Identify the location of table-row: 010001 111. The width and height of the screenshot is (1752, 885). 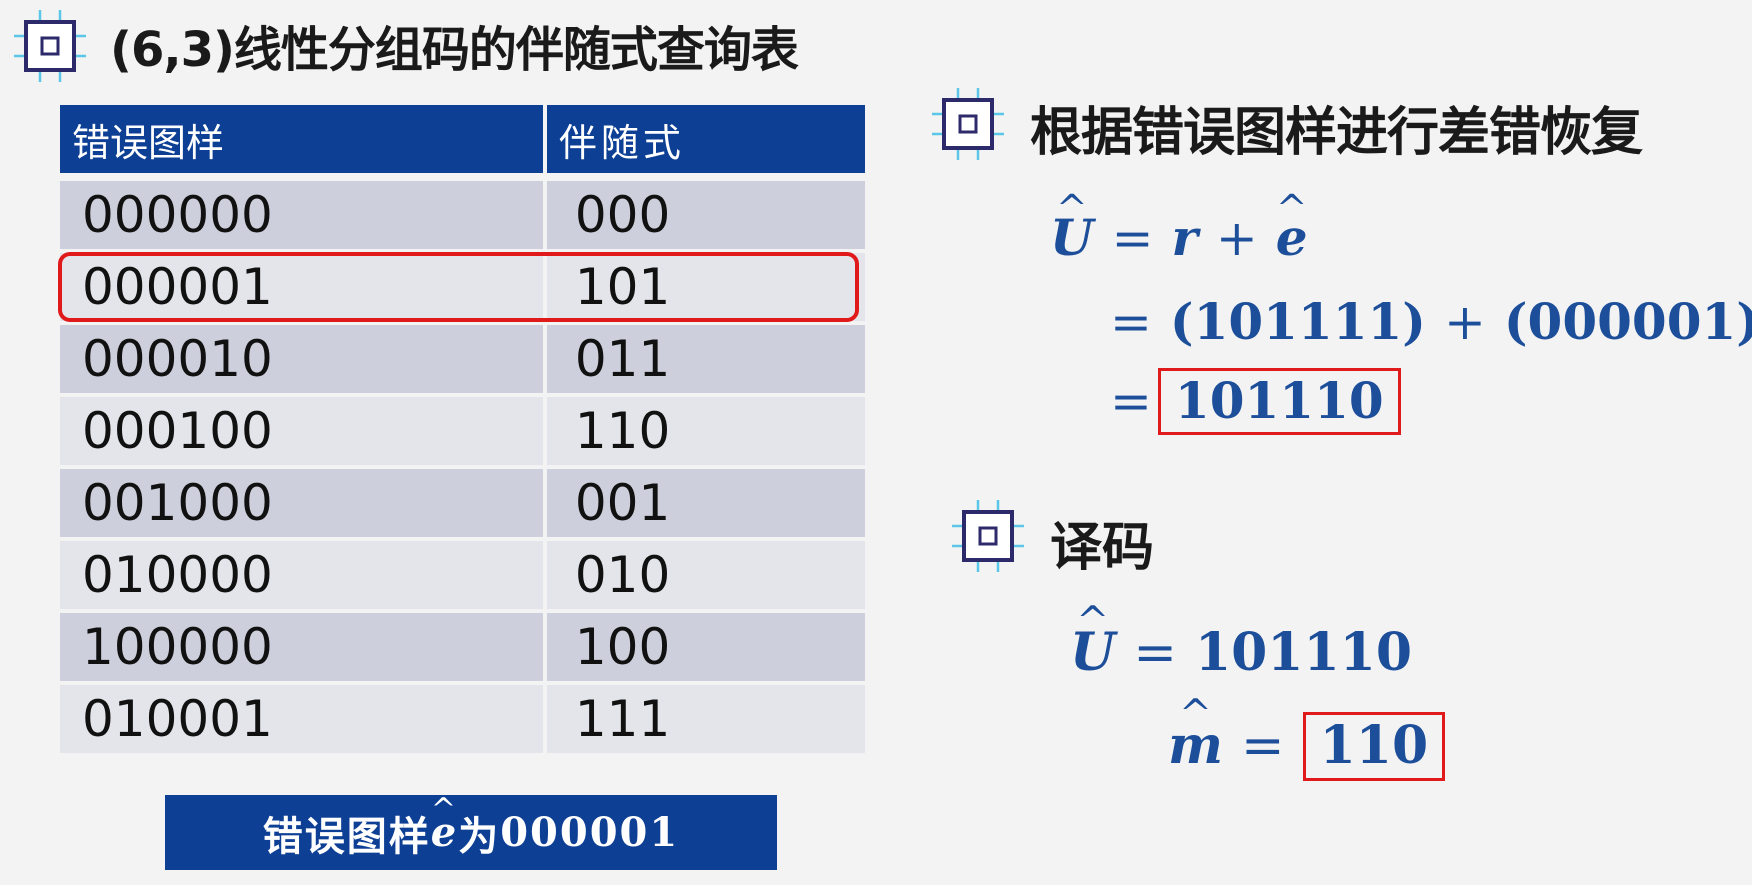
(462, 721).